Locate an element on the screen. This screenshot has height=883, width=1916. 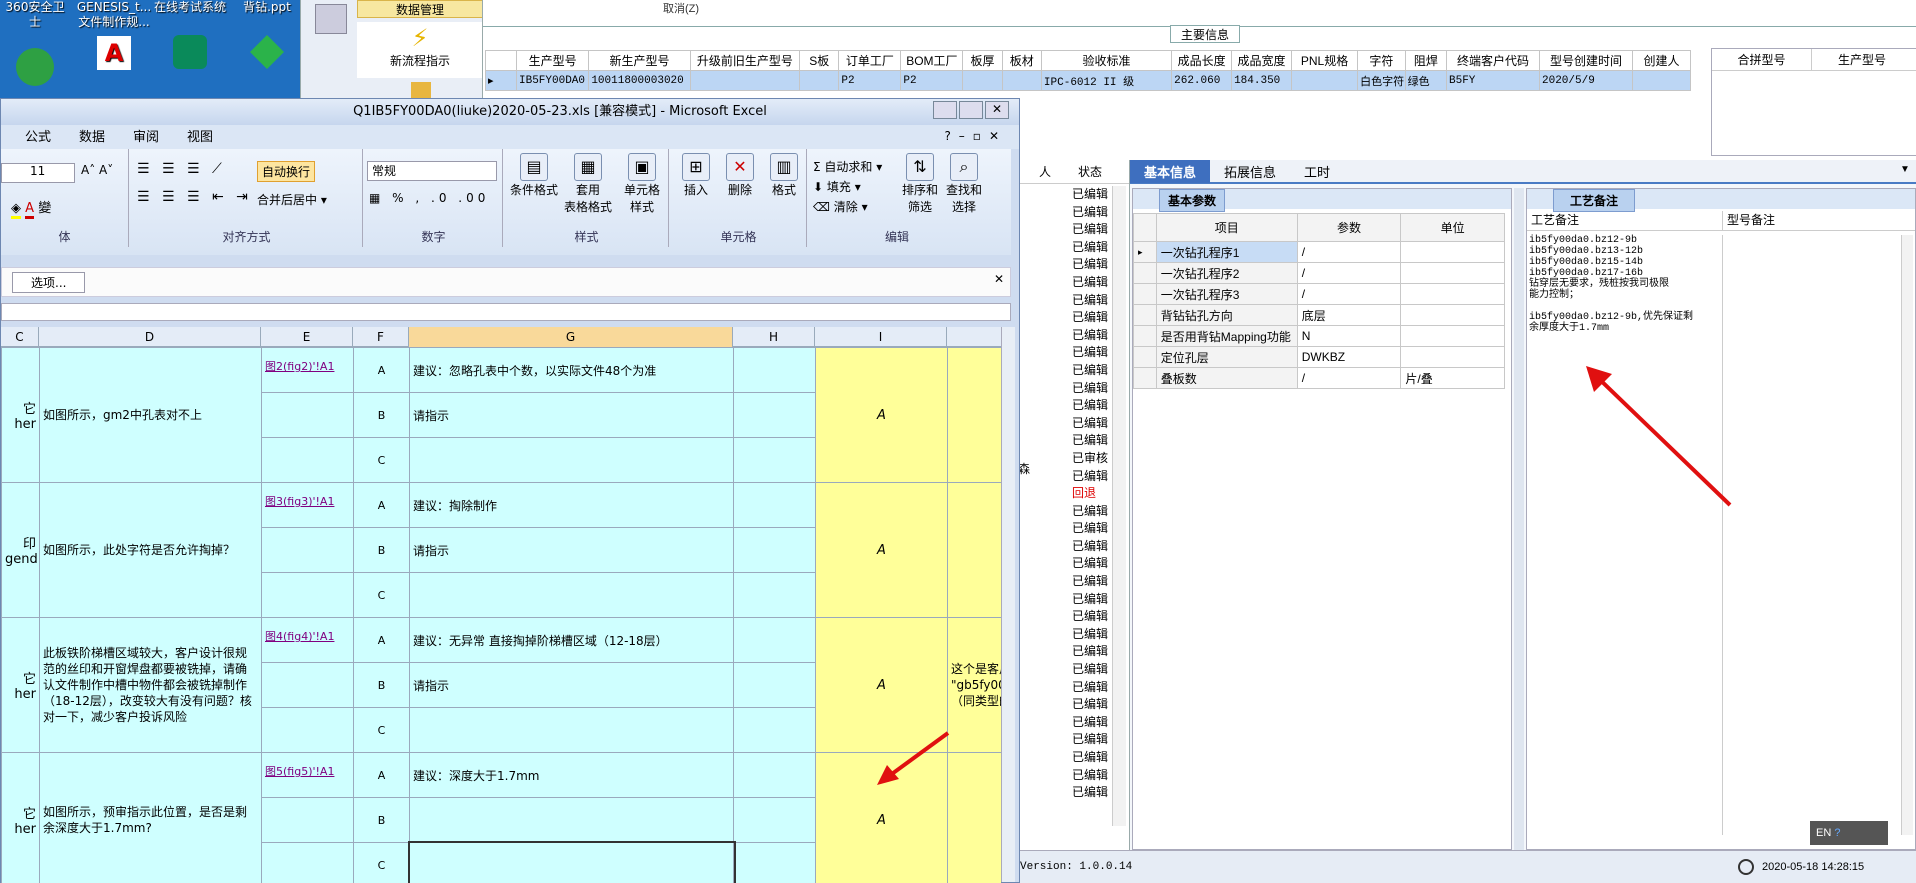
ribbon-tab-2: 审阅 is located at coordinates (146, 138).